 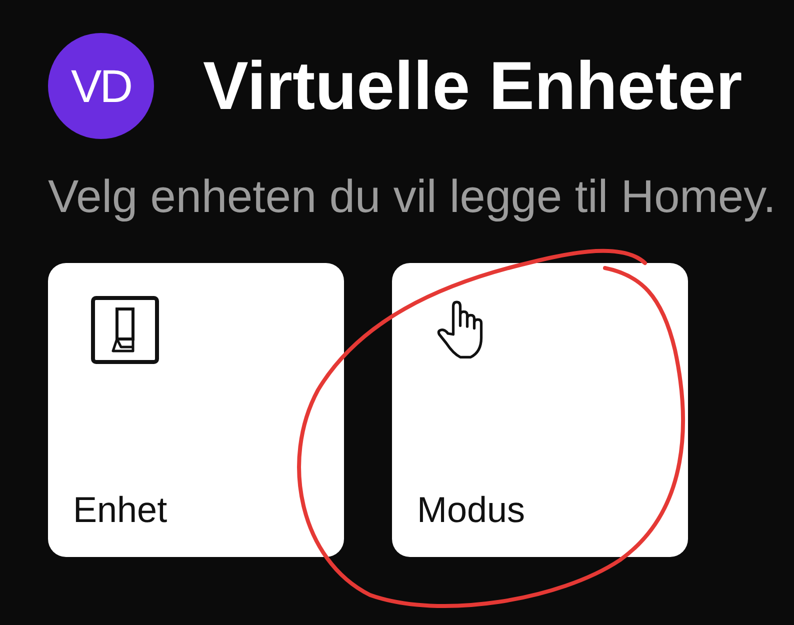 What do you see at coordinates (472, 86) in the screenshot?
I see `page-title: Virtuelle Enheter` at bounding box center [472, 86].